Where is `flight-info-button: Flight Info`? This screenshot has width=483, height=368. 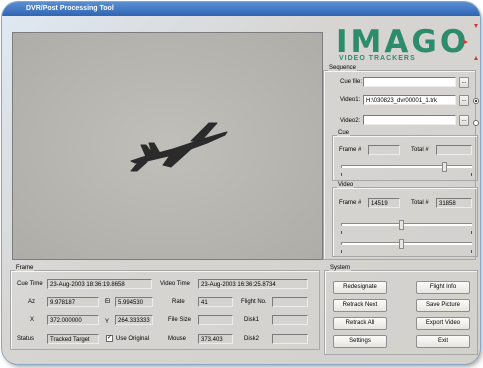
flight-info-button: Flight Info is located at coordinates (443, 287).